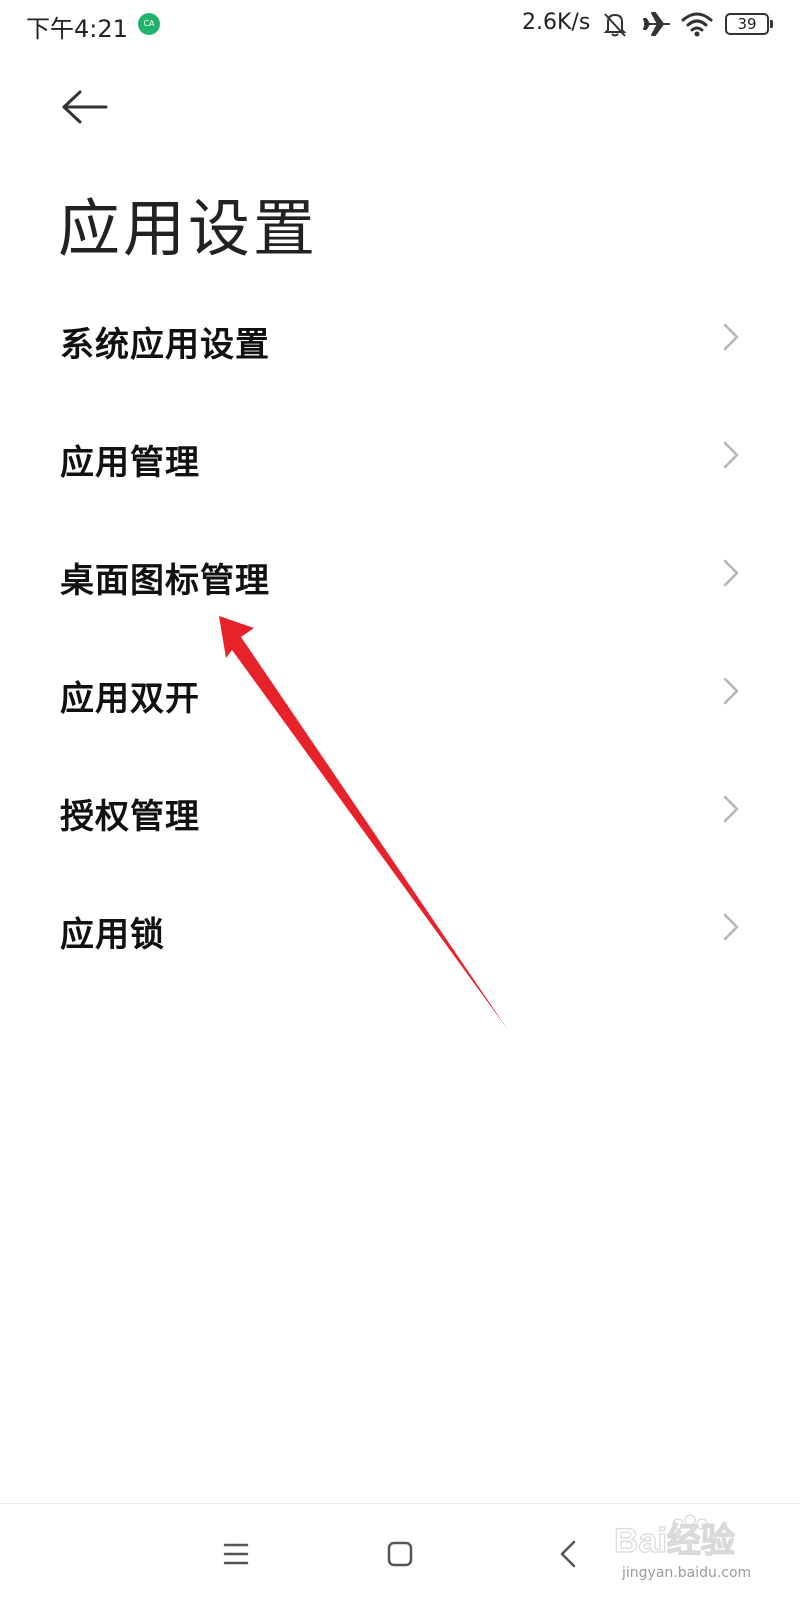 This screenshot has height=1600, width=800. What do you see at coordinates (400, 1554) in the screenshot?
I see `home-icon` at bounding box center [400, 1554].